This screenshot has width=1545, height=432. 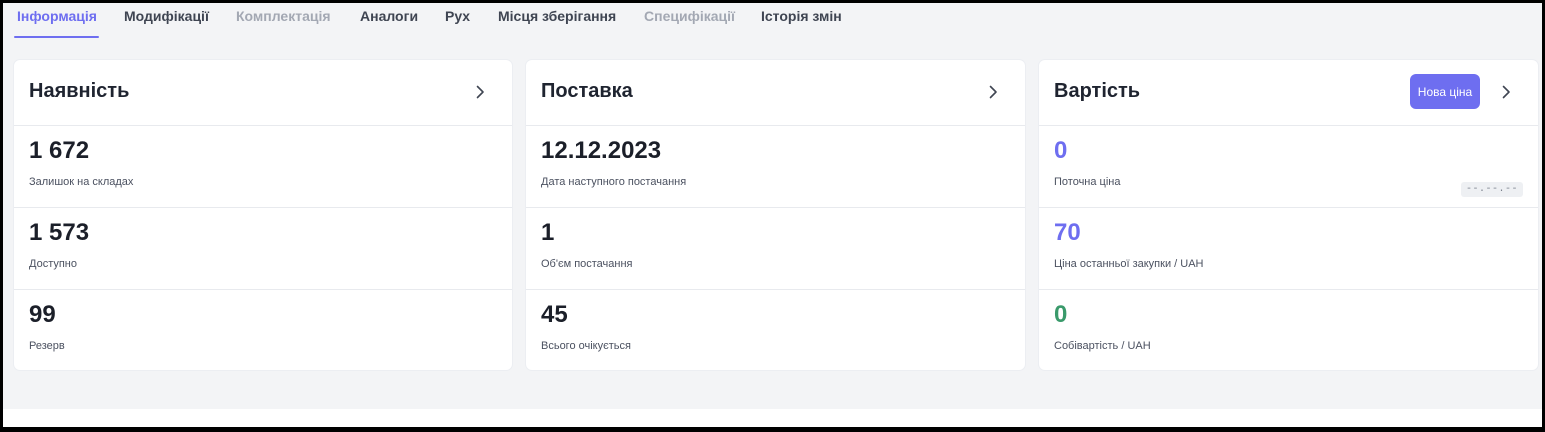 What do you see at coordinates (59, 232) in the screenshot?
I see `available-value: 1 573` at bounding box center [59, 232].